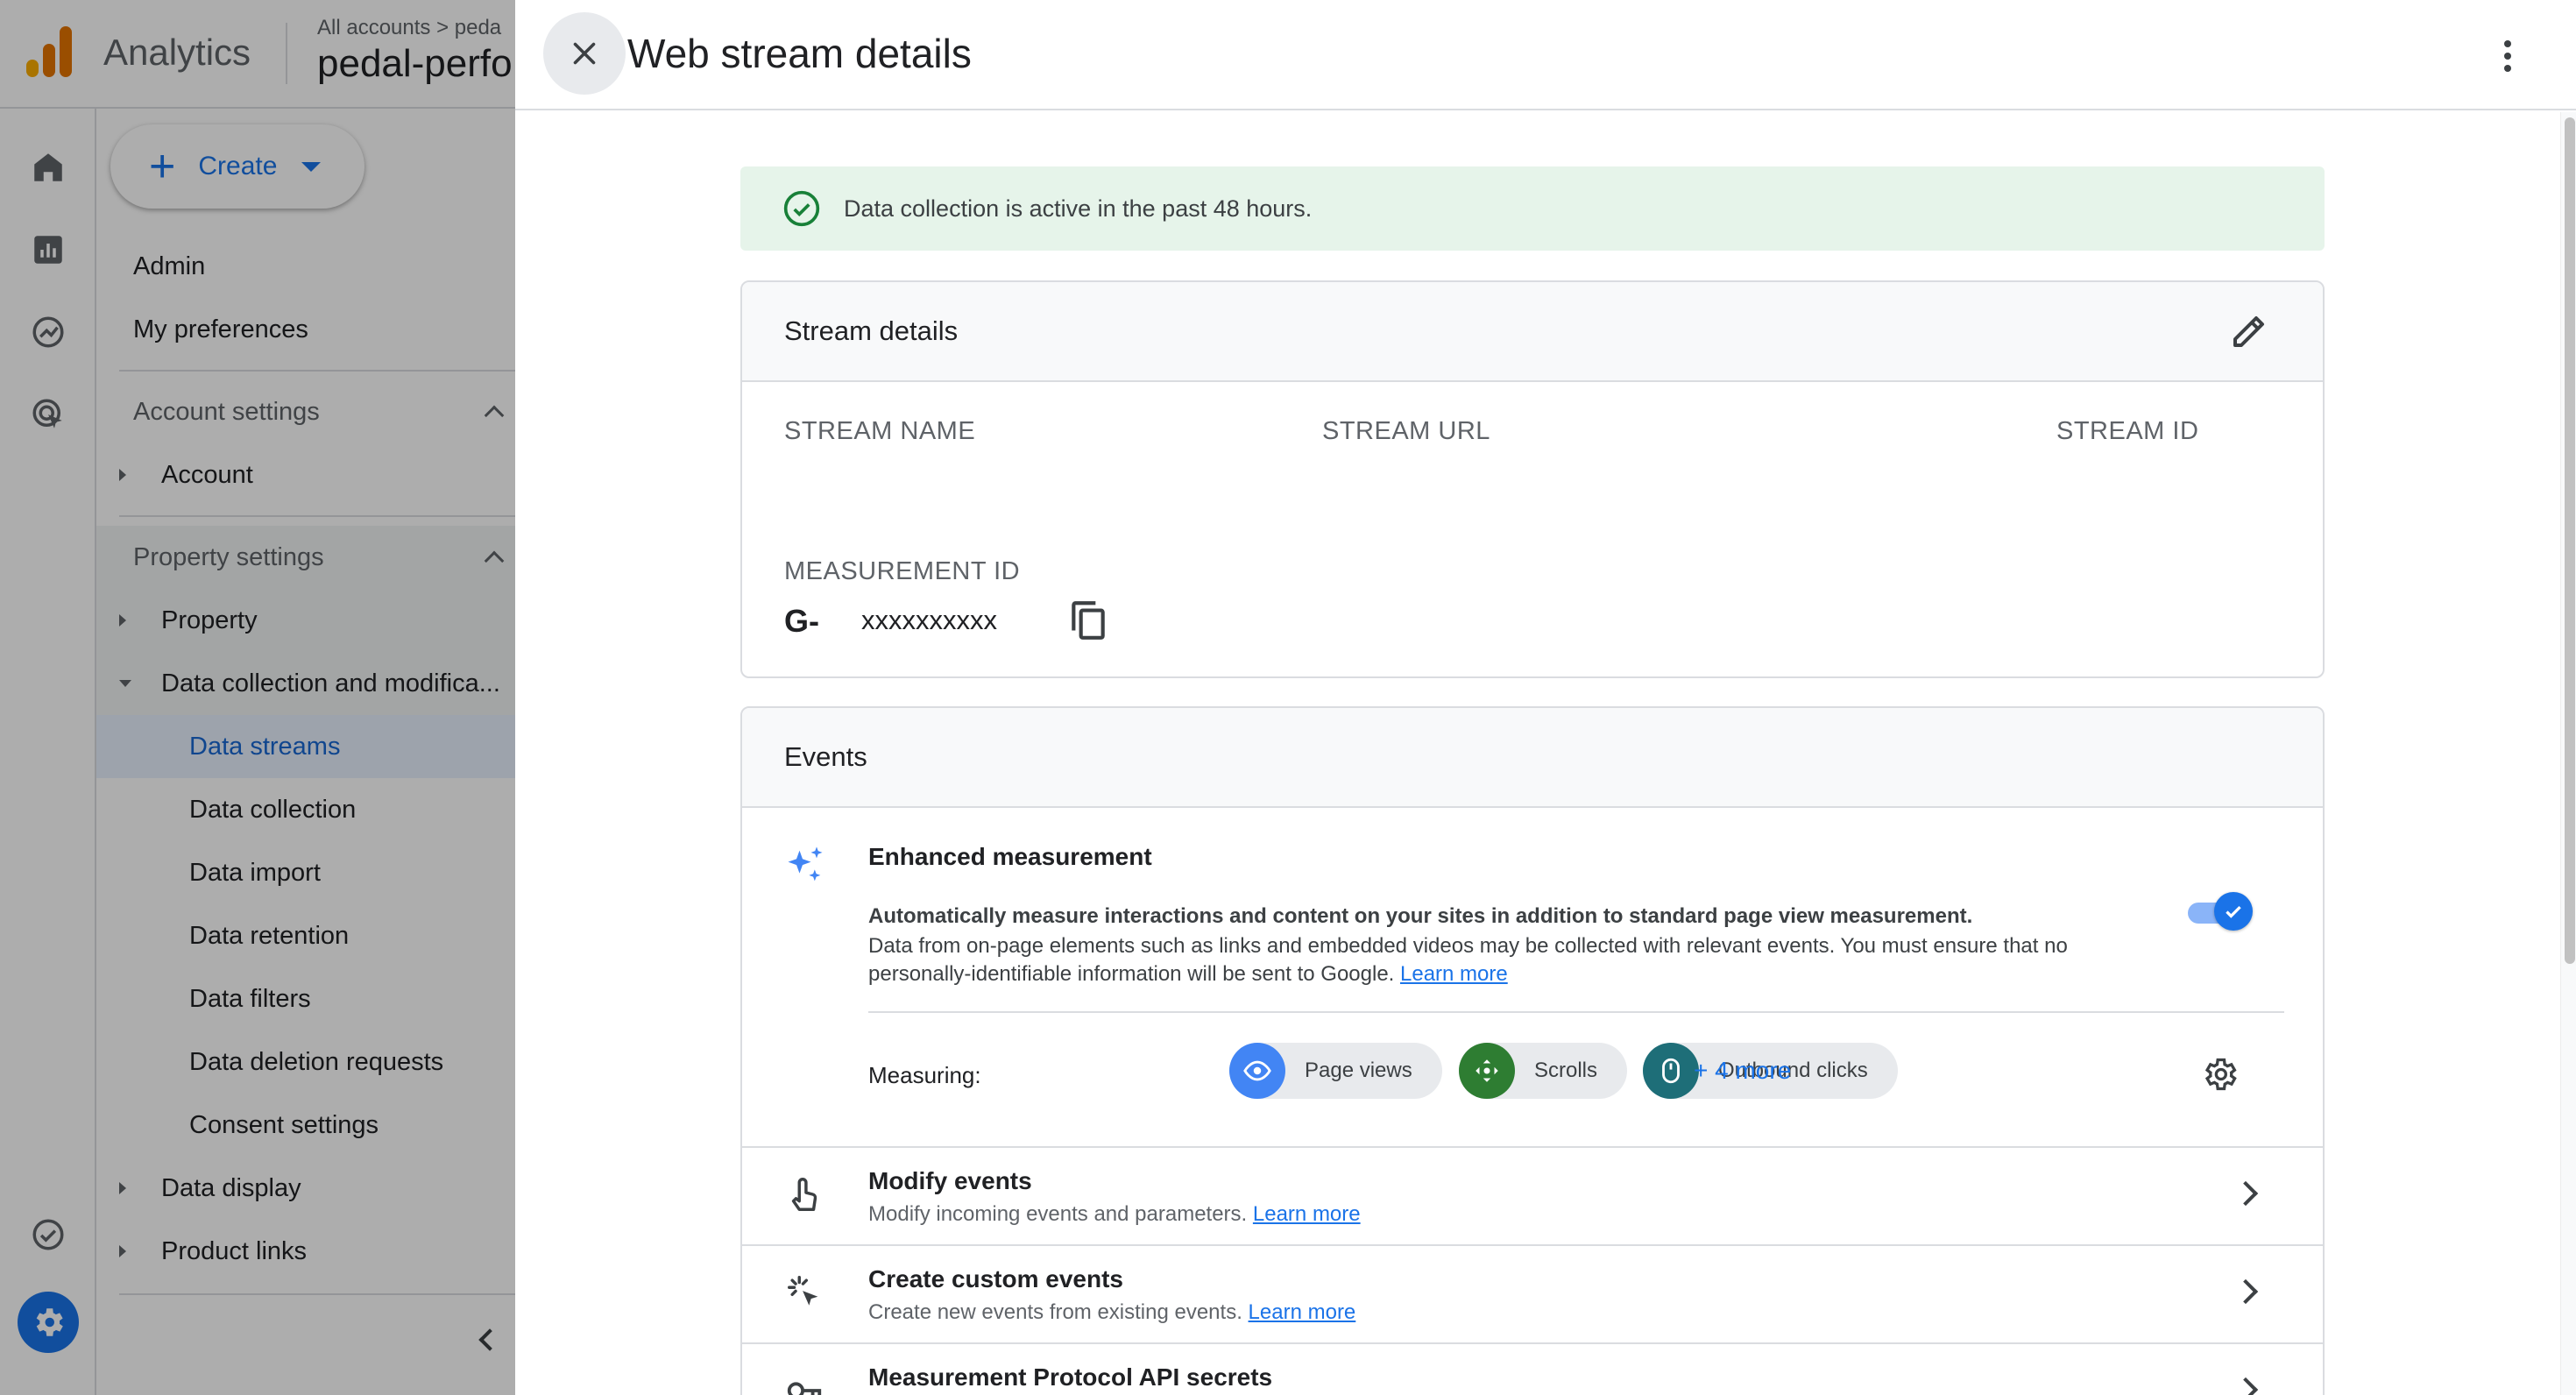  What do you see at coordinates (1532, 332) in the screenshot?
I see `stream-details-header: Stream details` at bounding box center [1532, 332].